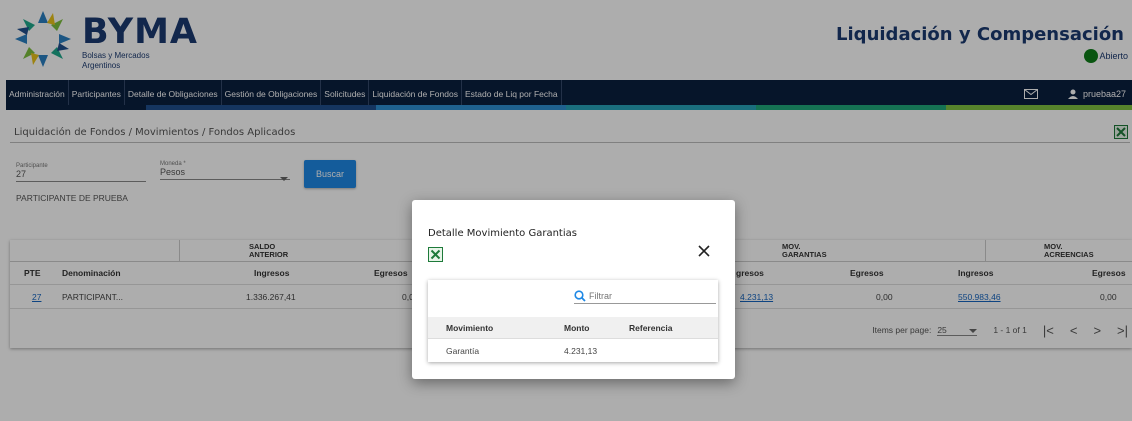  I want to click on filter-input, so click(644, 295).